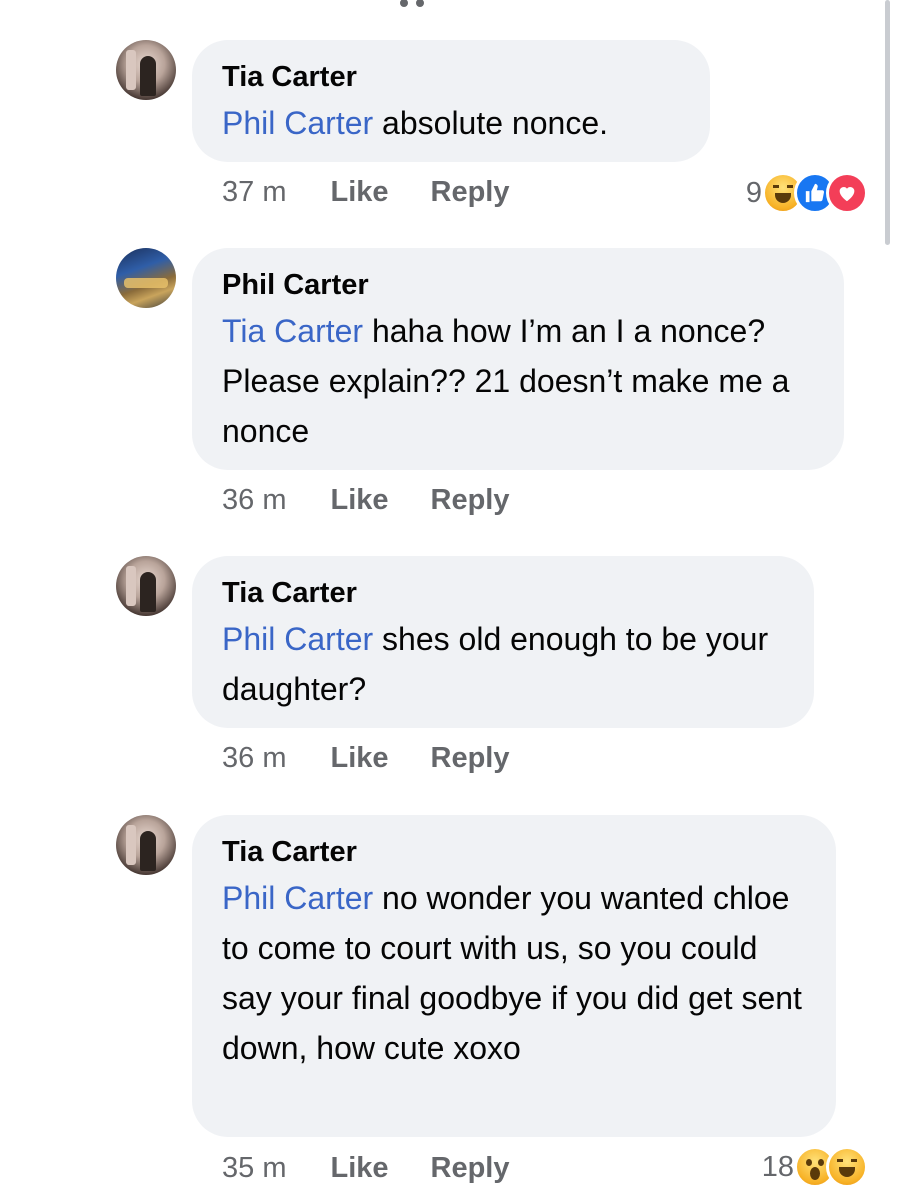 Image resolution: width=898 pixels, height=1200 pixels. I want to click on comment-actions: 37 m Like Reply, so click(366, 192).